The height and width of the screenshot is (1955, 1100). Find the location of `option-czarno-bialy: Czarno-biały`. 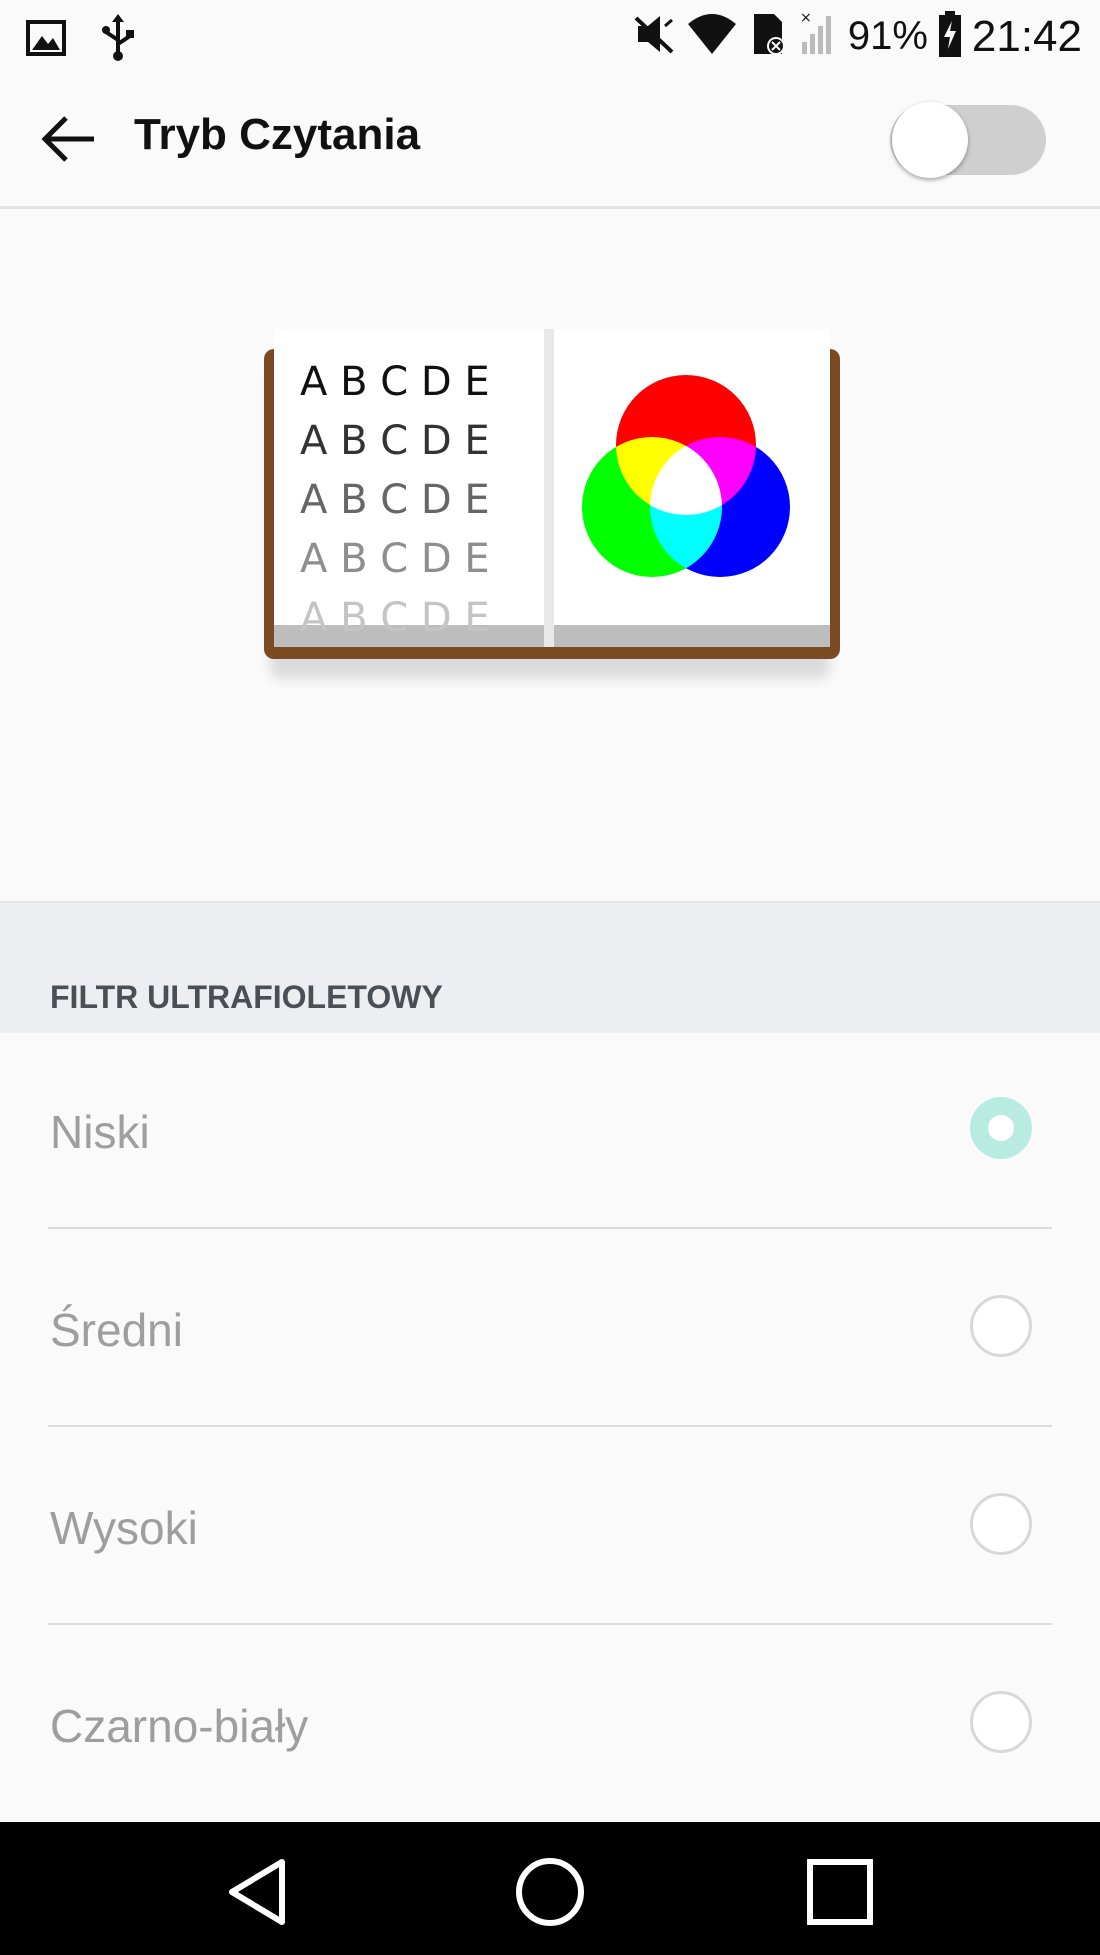

option-czarno-bialy: Czarno-biały is located at coordinates (550, 1725).